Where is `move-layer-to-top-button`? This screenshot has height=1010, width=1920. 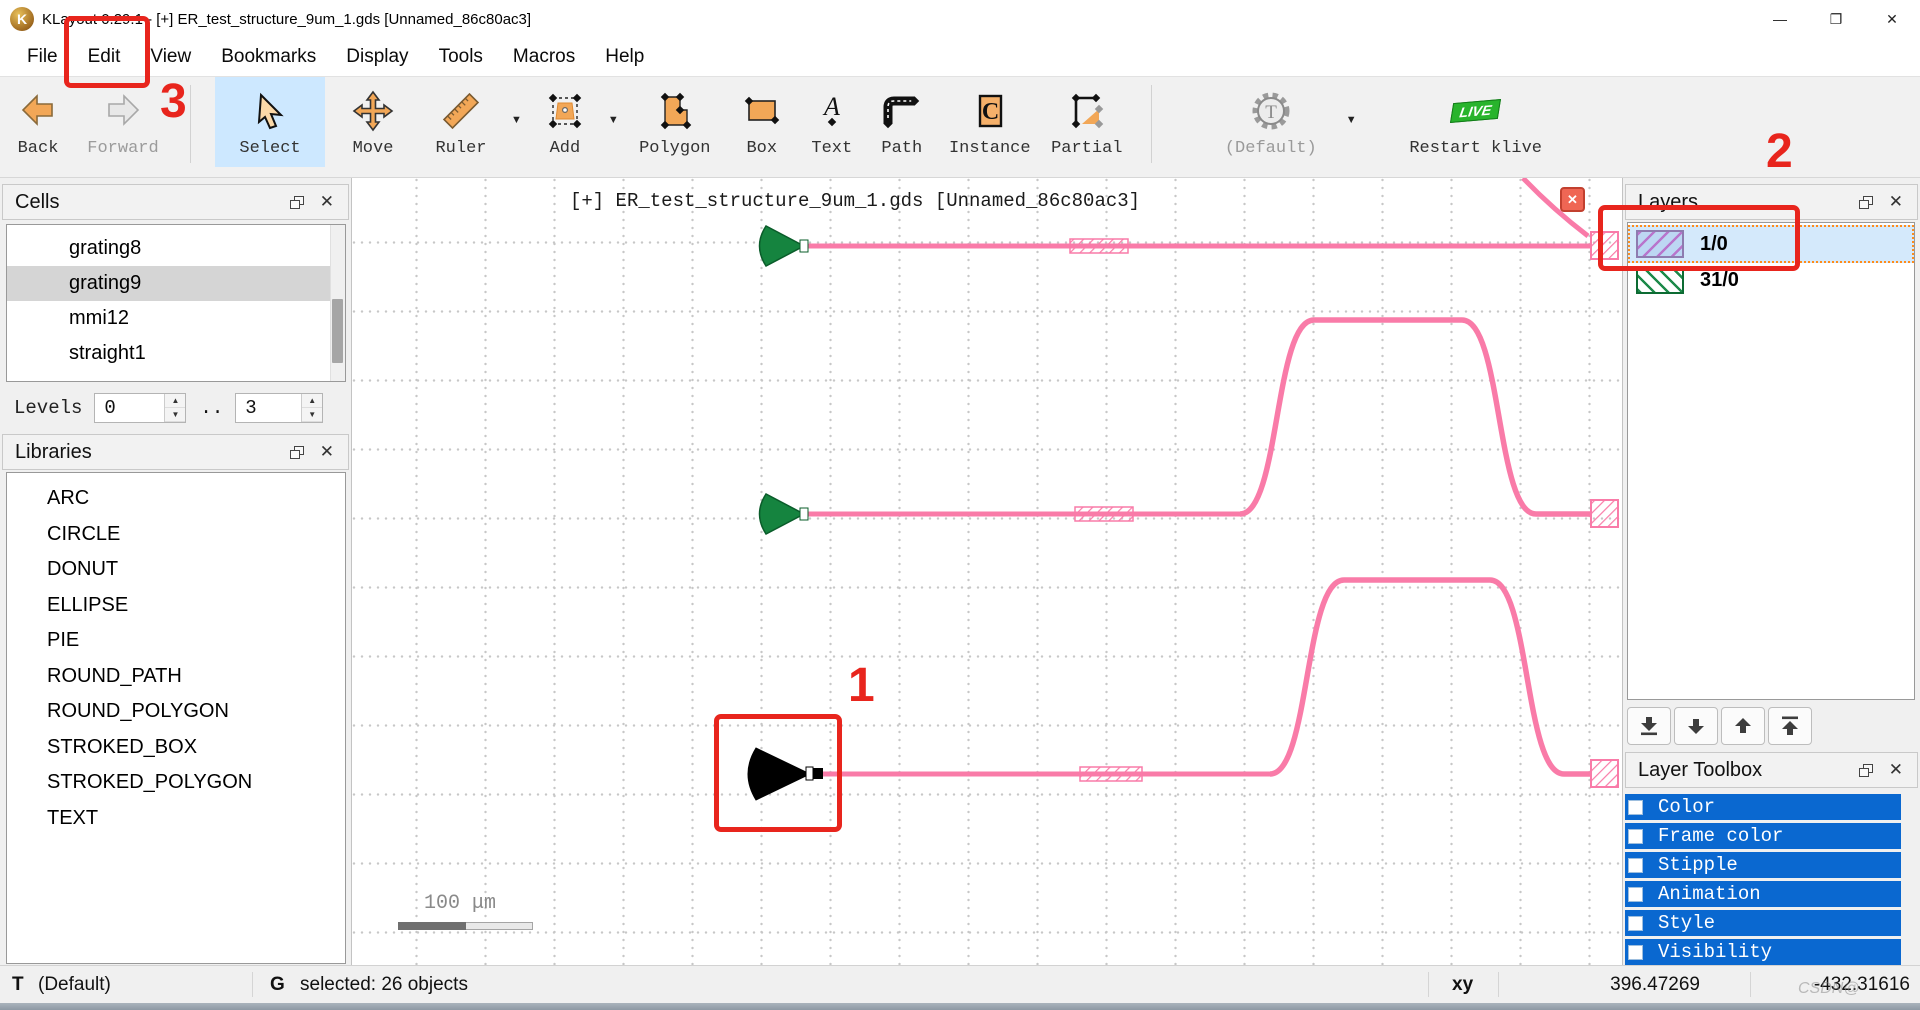
move-layer-to-top-button is located at coordinates (1790, 726).